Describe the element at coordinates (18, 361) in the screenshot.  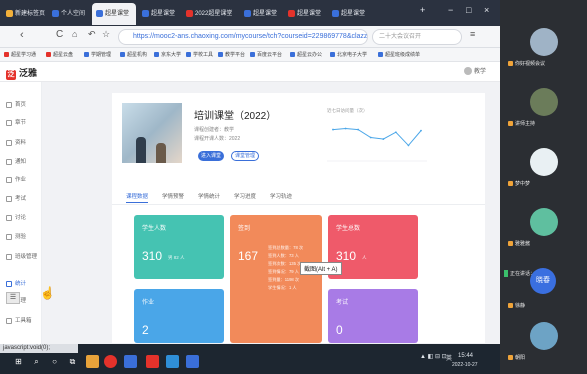
I see `windows-start-icon: ⊞` at that location.